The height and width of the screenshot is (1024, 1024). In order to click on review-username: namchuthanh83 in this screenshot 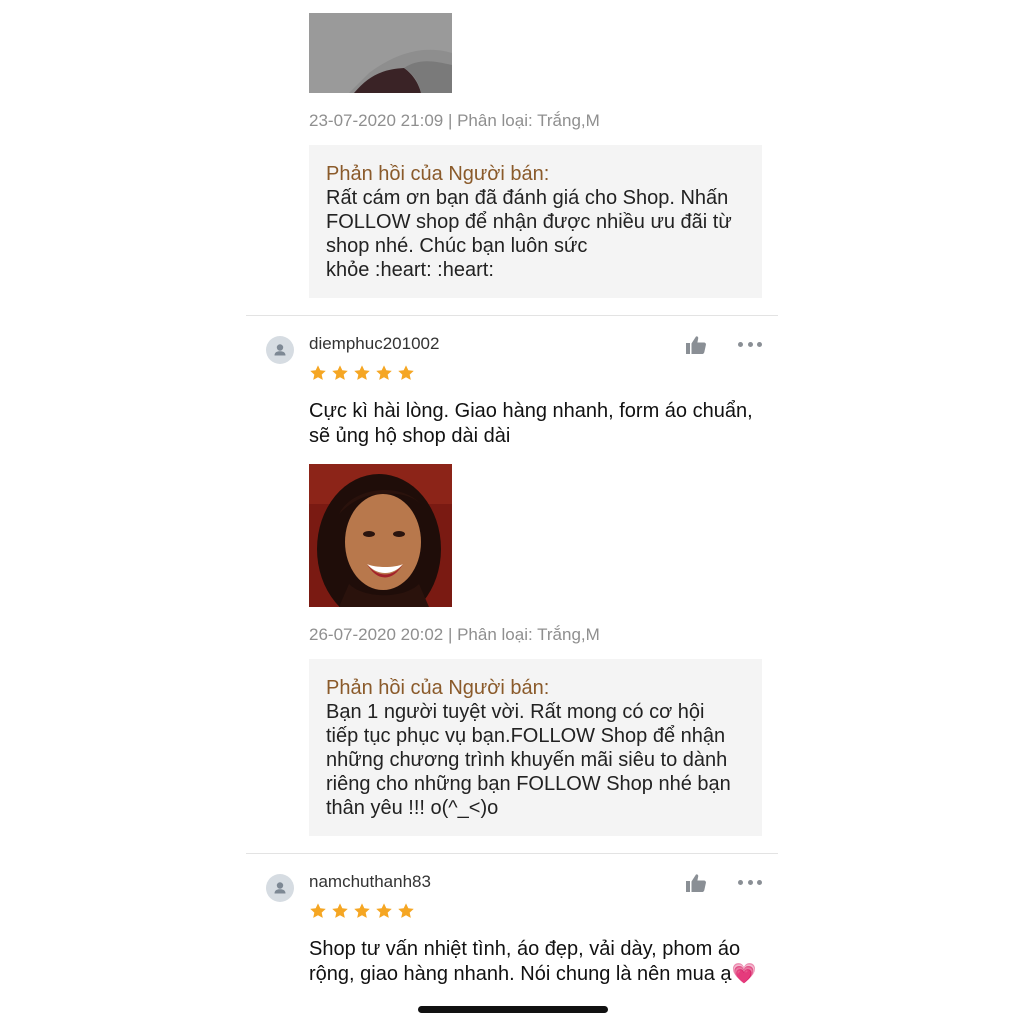, I will do `click(370, 882)`.